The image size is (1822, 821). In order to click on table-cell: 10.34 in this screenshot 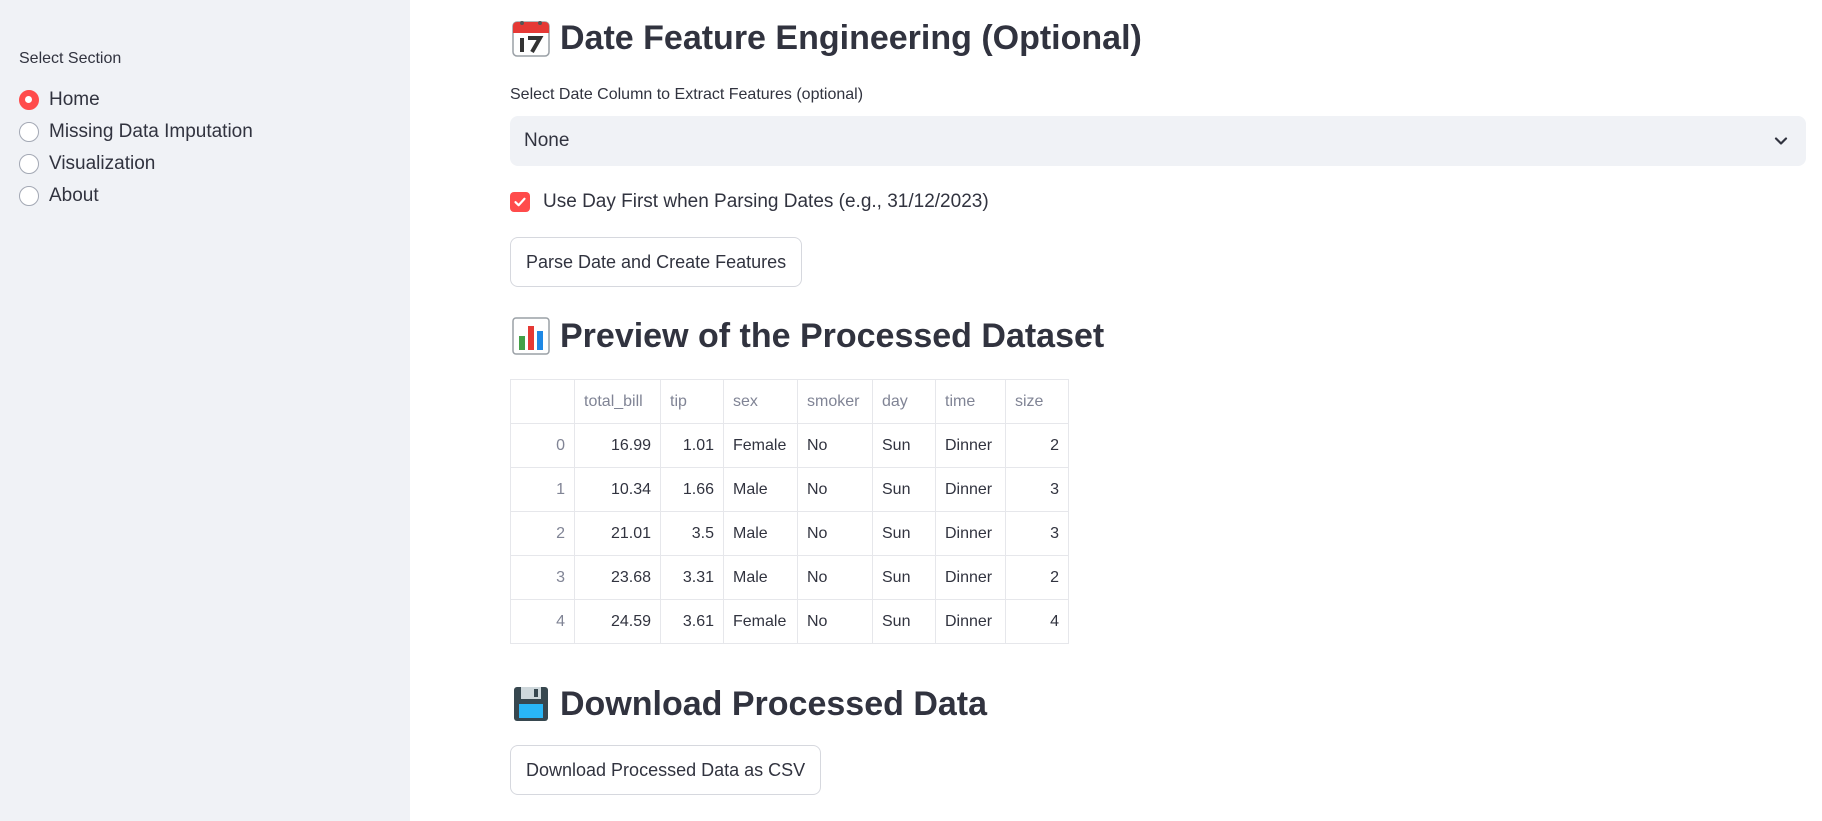, I will do `click(617, 489)`.